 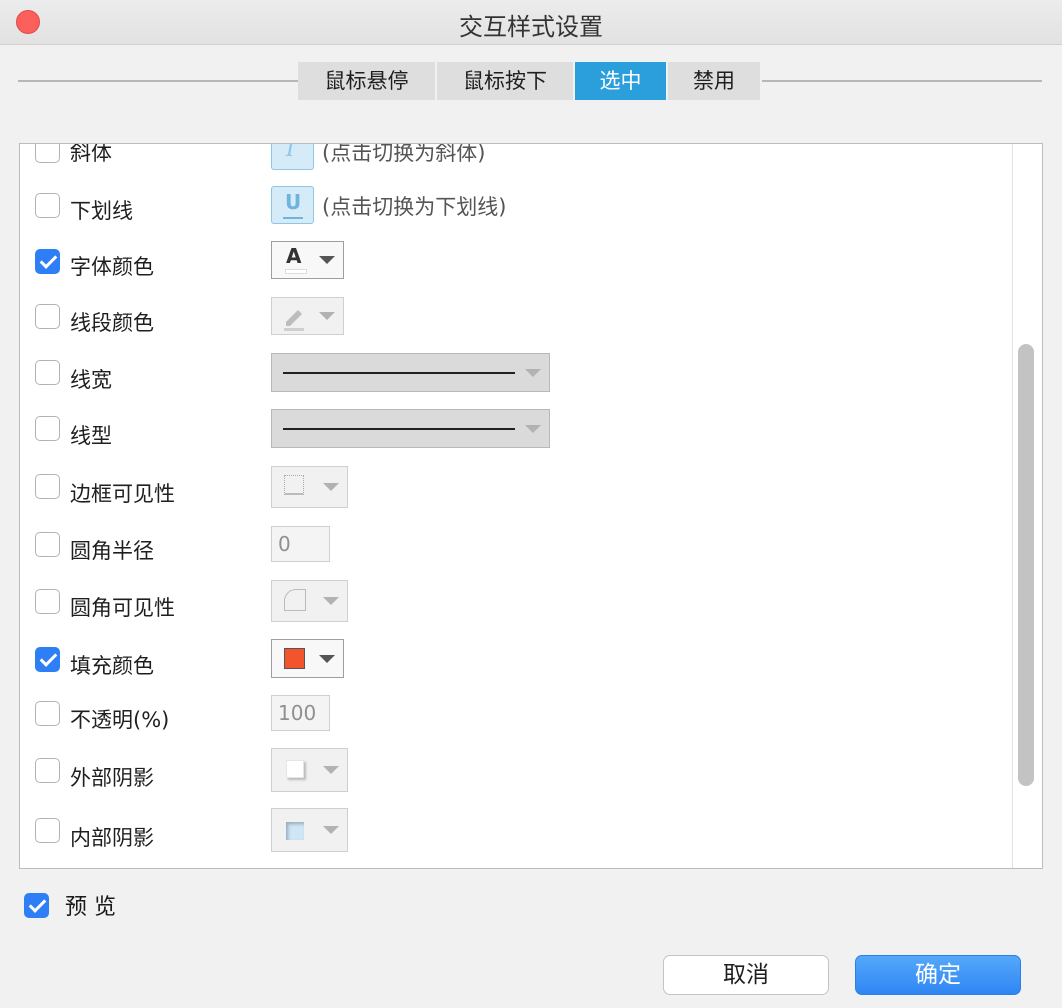 I want to click on corner-visibility-checkbox, so click(x=47, y=601).